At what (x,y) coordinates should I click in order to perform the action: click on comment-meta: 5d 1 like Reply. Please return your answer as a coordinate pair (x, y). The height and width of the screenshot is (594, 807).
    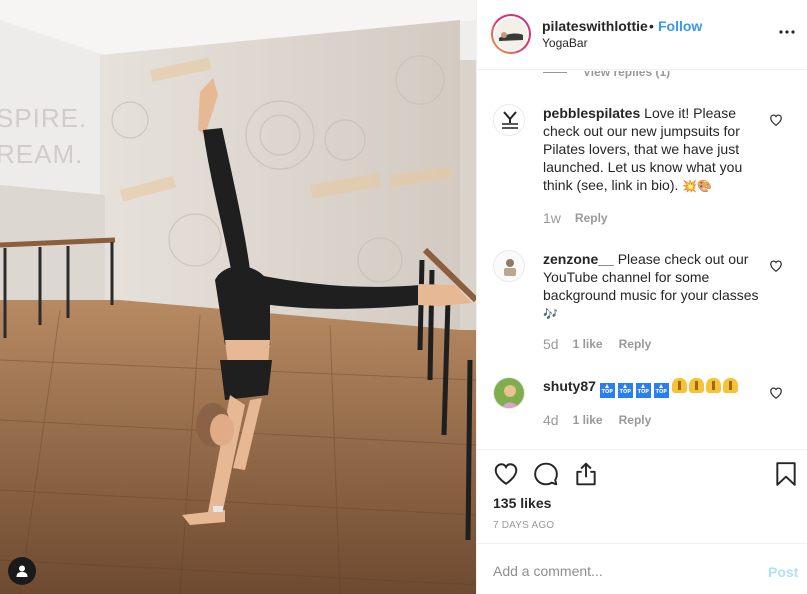
    Looking at the image, I should click on (597, 344).